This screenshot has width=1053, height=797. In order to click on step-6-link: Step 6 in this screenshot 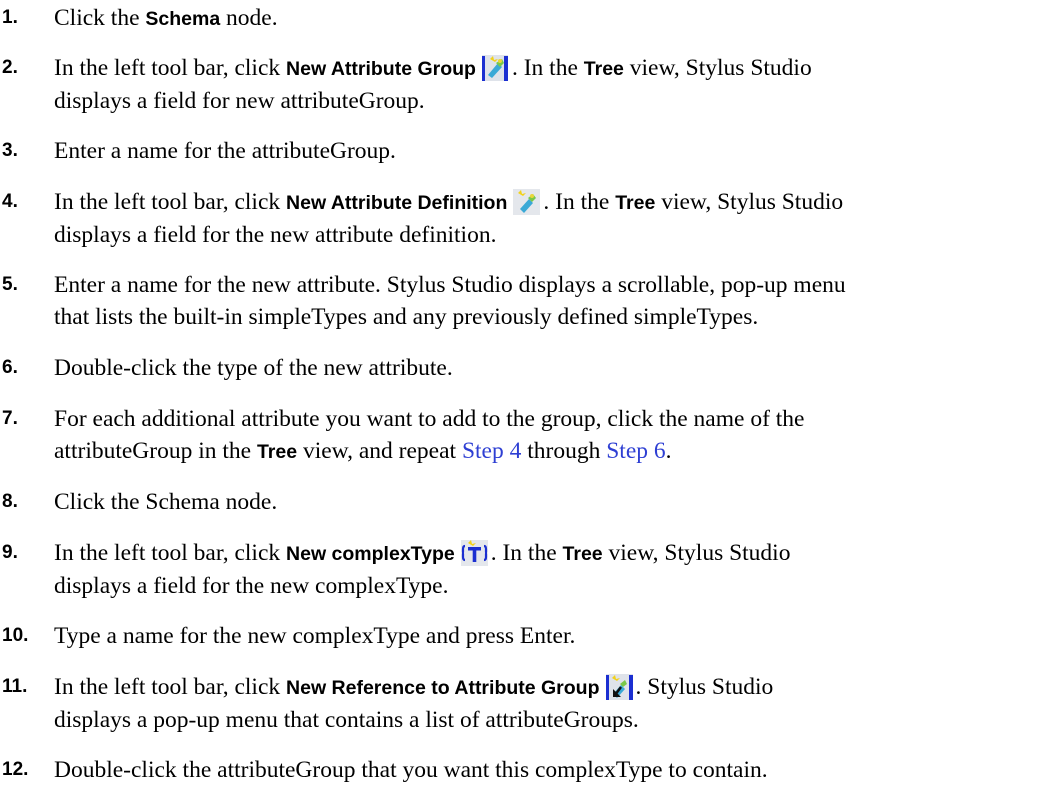, I will do `click(635, 451)`.